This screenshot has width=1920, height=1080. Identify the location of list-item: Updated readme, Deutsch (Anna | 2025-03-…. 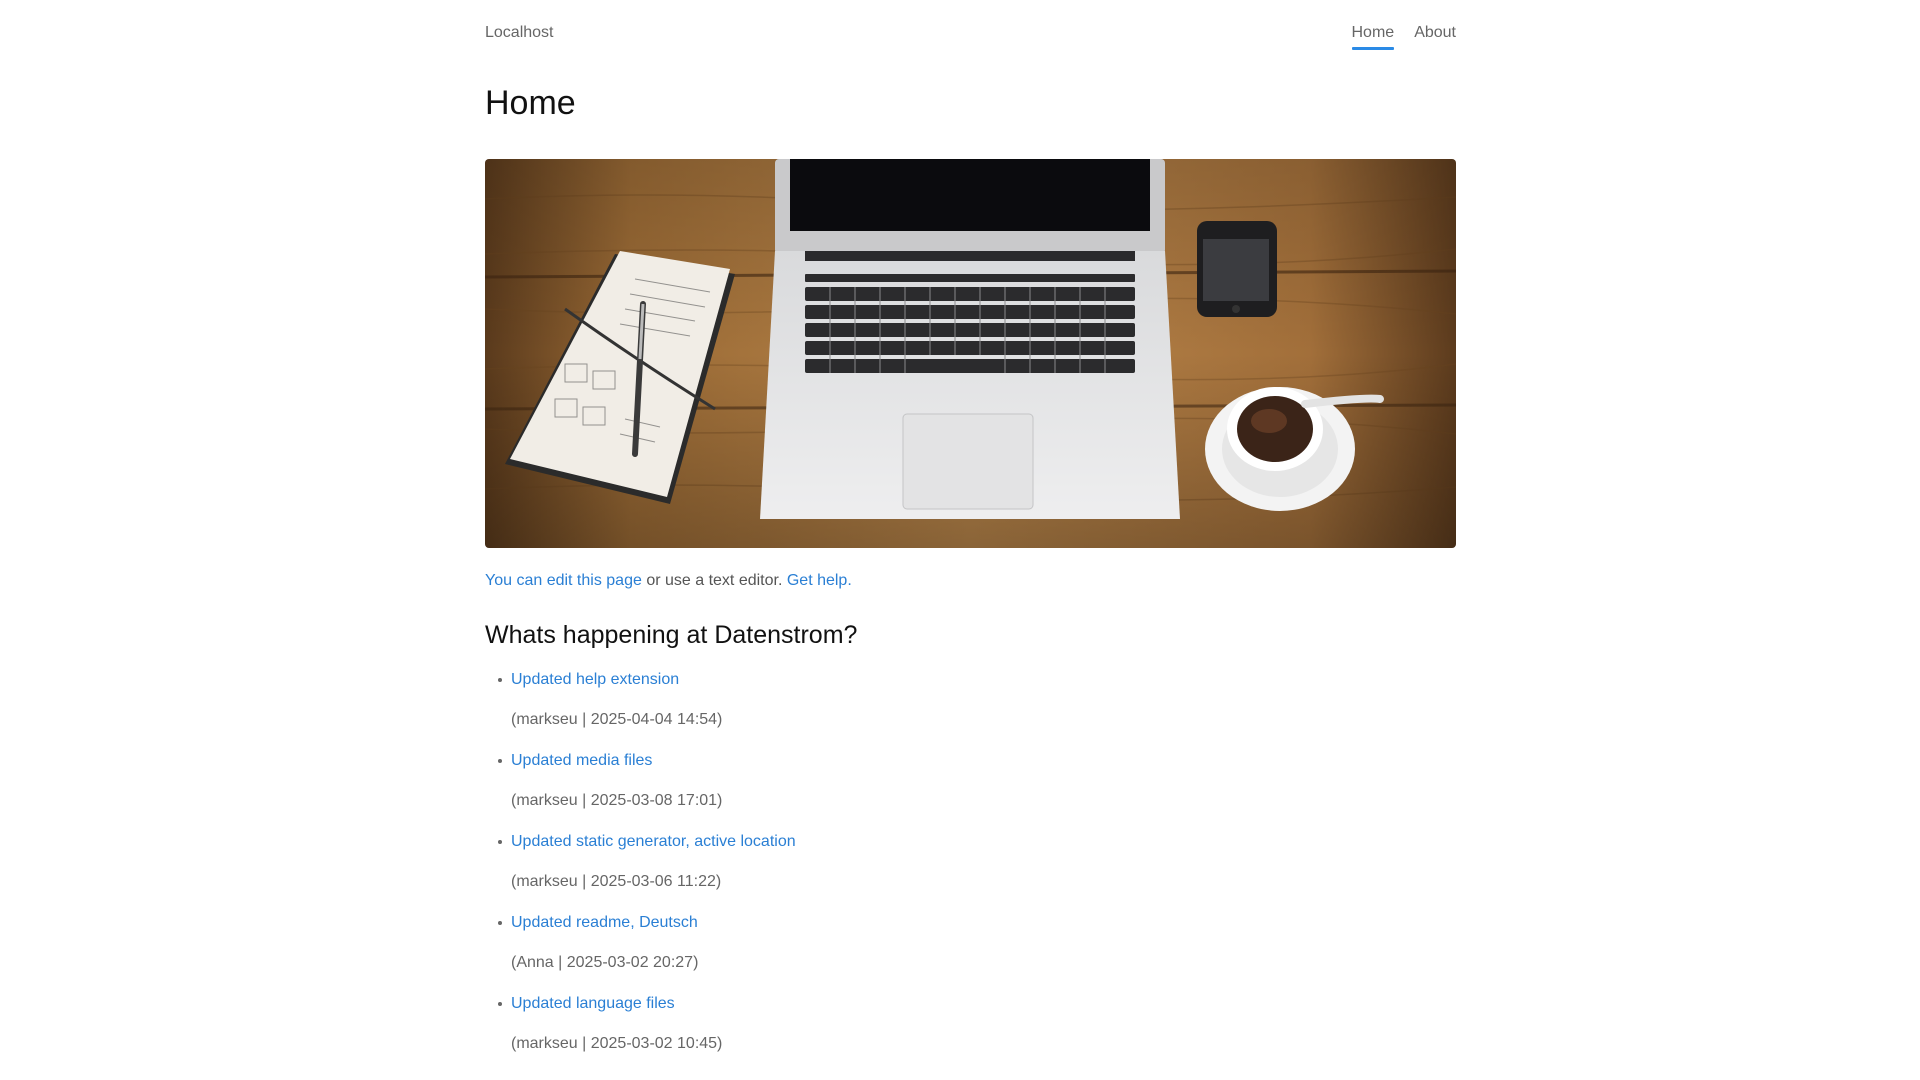
(977, 943).